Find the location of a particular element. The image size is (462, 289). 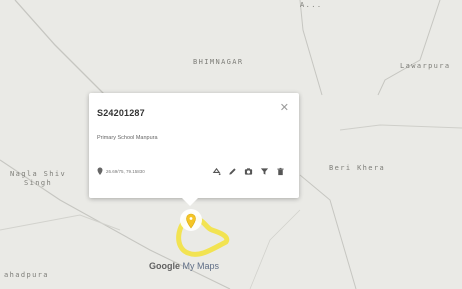

road-north is located at coordinates (311, 48).